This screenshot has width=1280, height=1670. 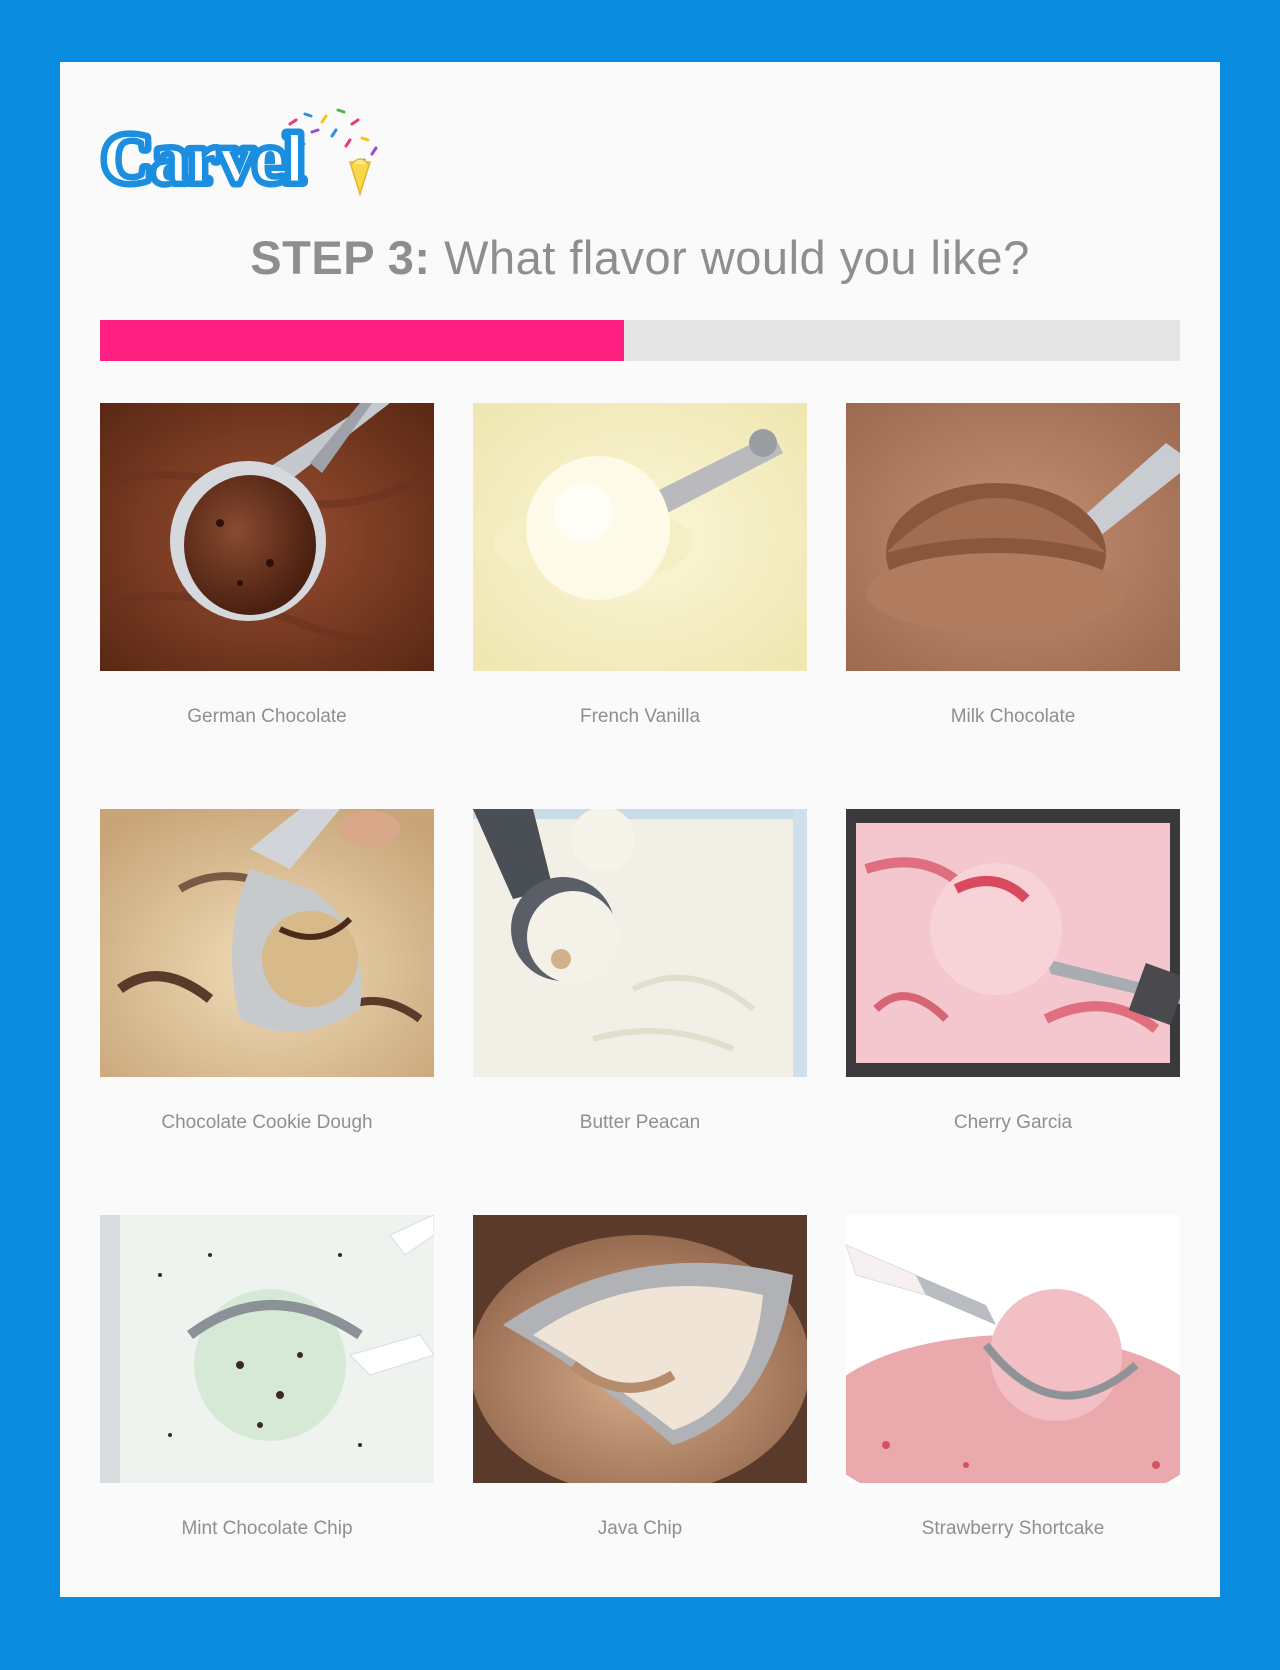 I want to click on strawberry-shortcake-photo, so click(x=1013, y=1349).